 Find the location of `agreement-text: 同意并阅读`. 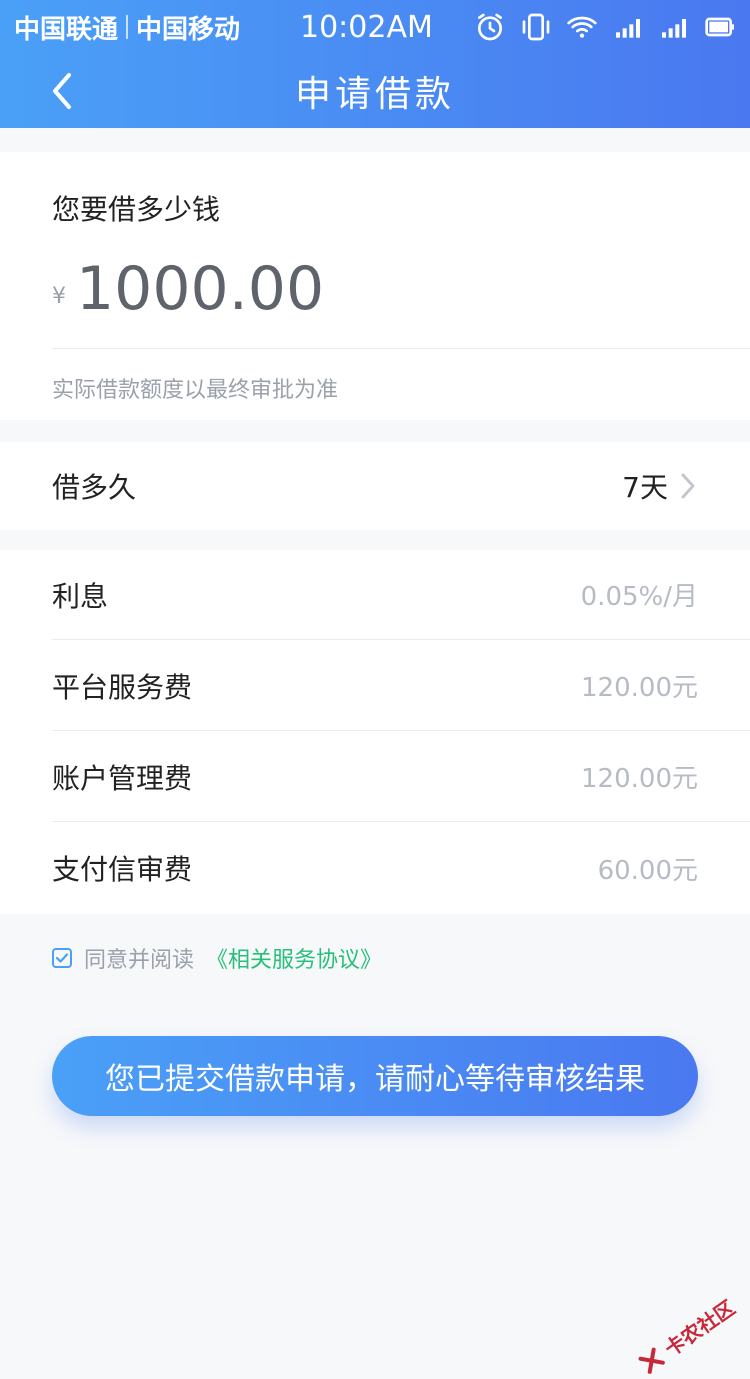

agreement-text: 同意并阅读 is located at coordinates (139, 960).